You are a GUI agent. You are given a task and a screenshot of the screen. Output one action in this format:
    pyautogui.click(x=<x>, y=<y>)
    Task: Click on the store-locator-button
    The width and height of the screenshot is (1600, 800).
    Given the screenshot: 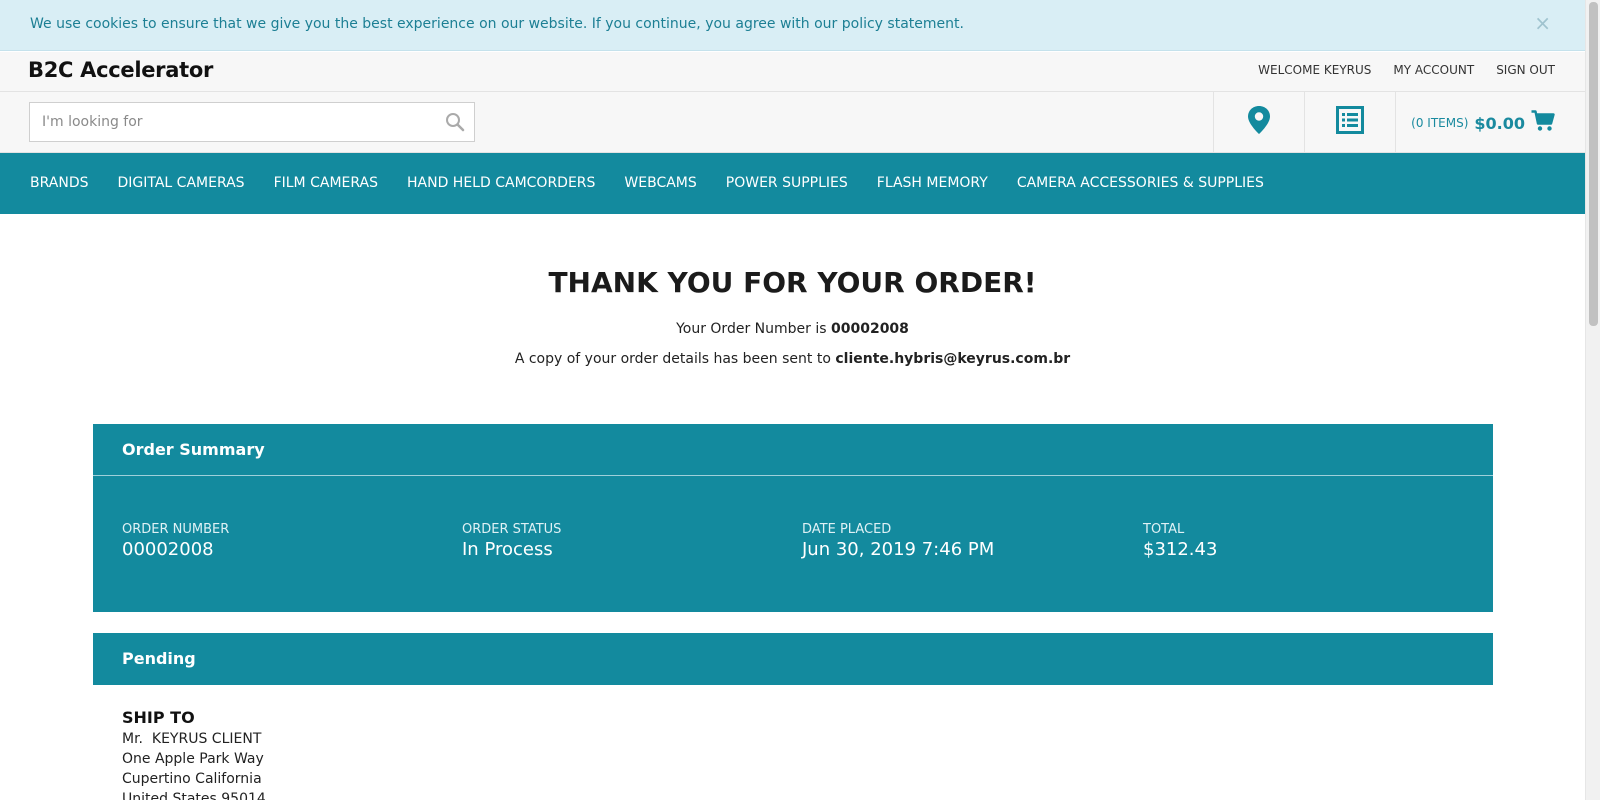 What is the action you would take?
    pyautogui.click(x=1258, y=122)
    